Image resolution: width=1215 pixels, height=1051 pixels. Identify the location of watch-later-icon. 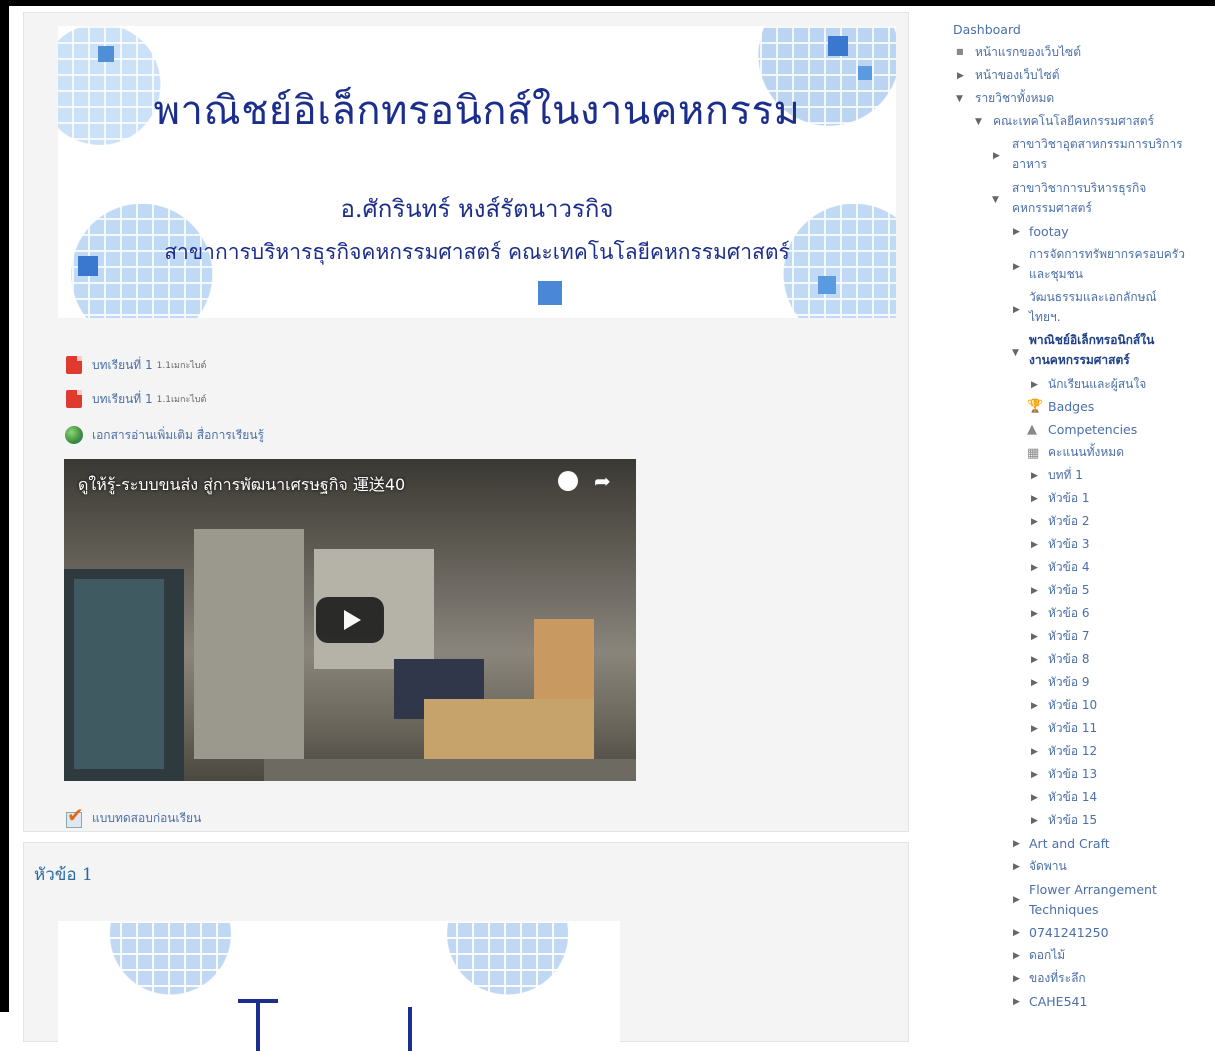
(568, 481).